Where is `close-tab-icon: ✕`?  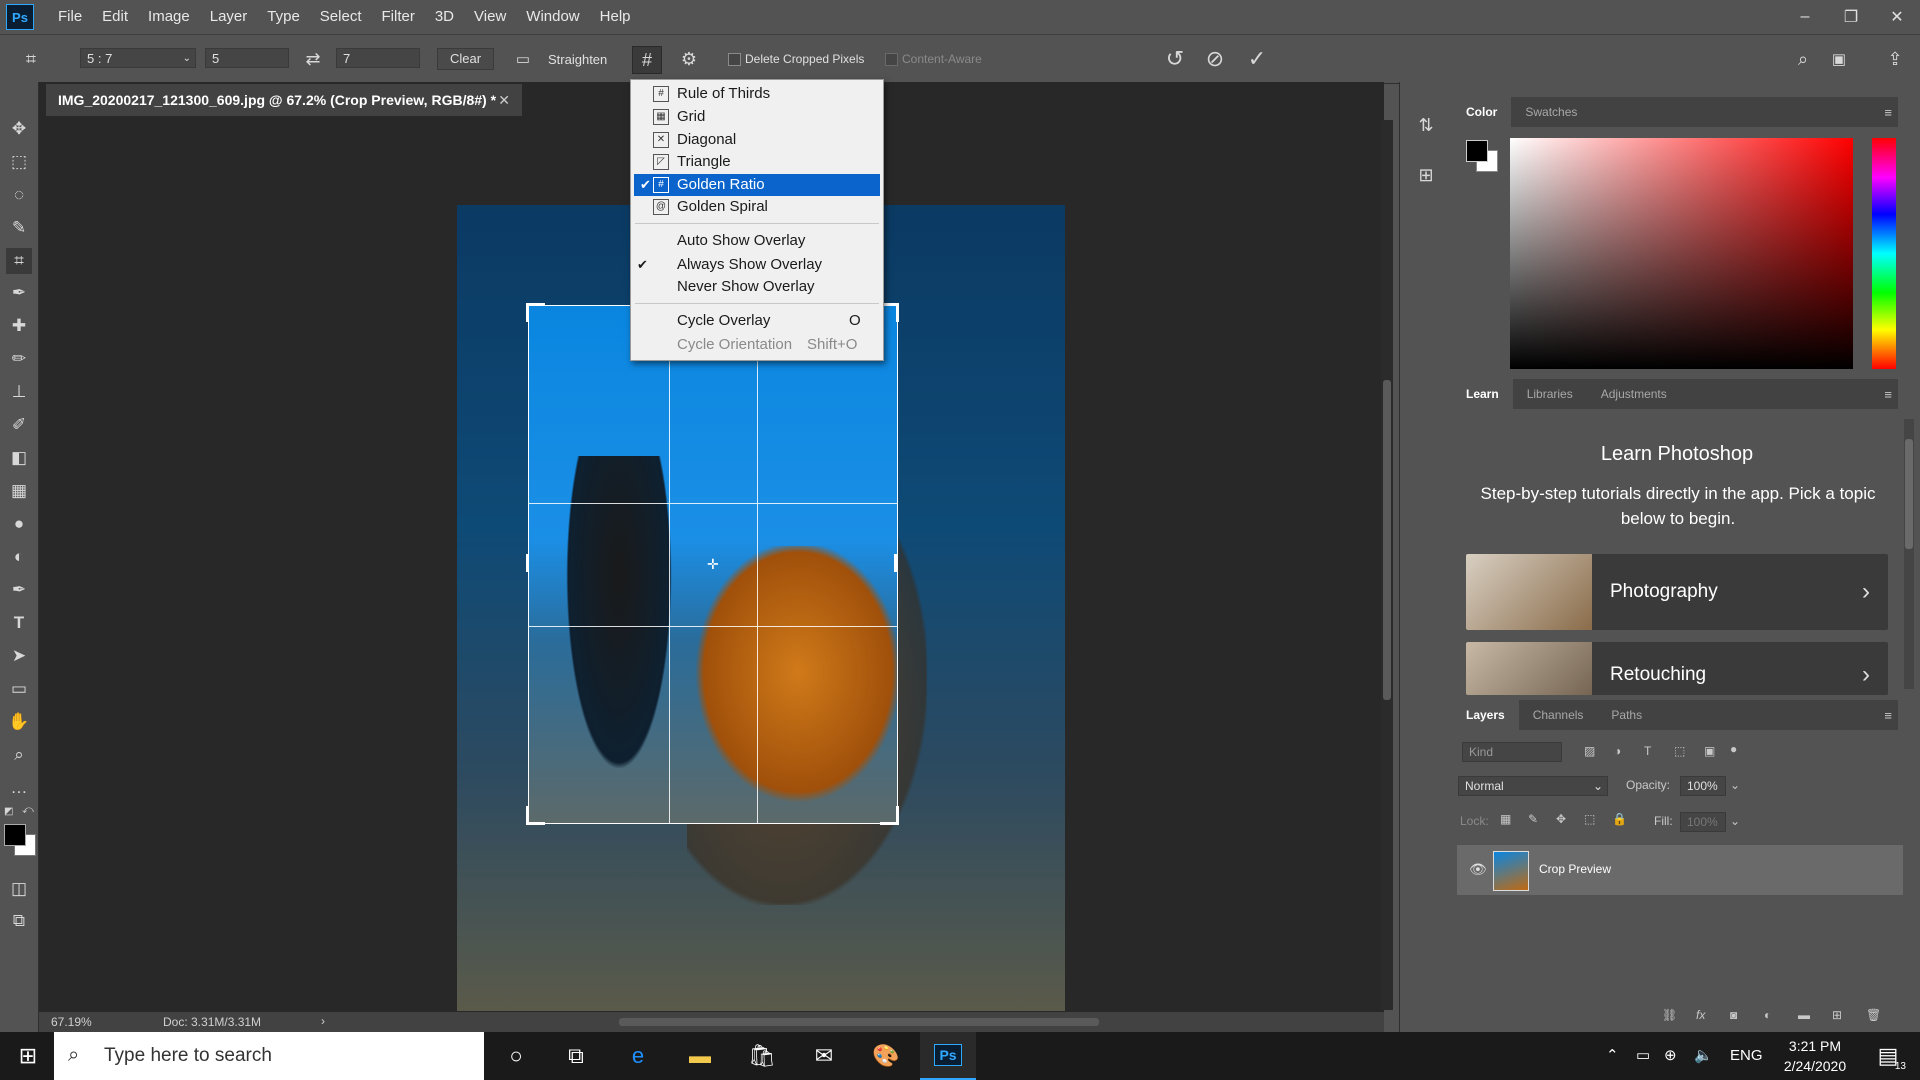 close-tab-icon: ✕ is located at coordinates (504, 100).